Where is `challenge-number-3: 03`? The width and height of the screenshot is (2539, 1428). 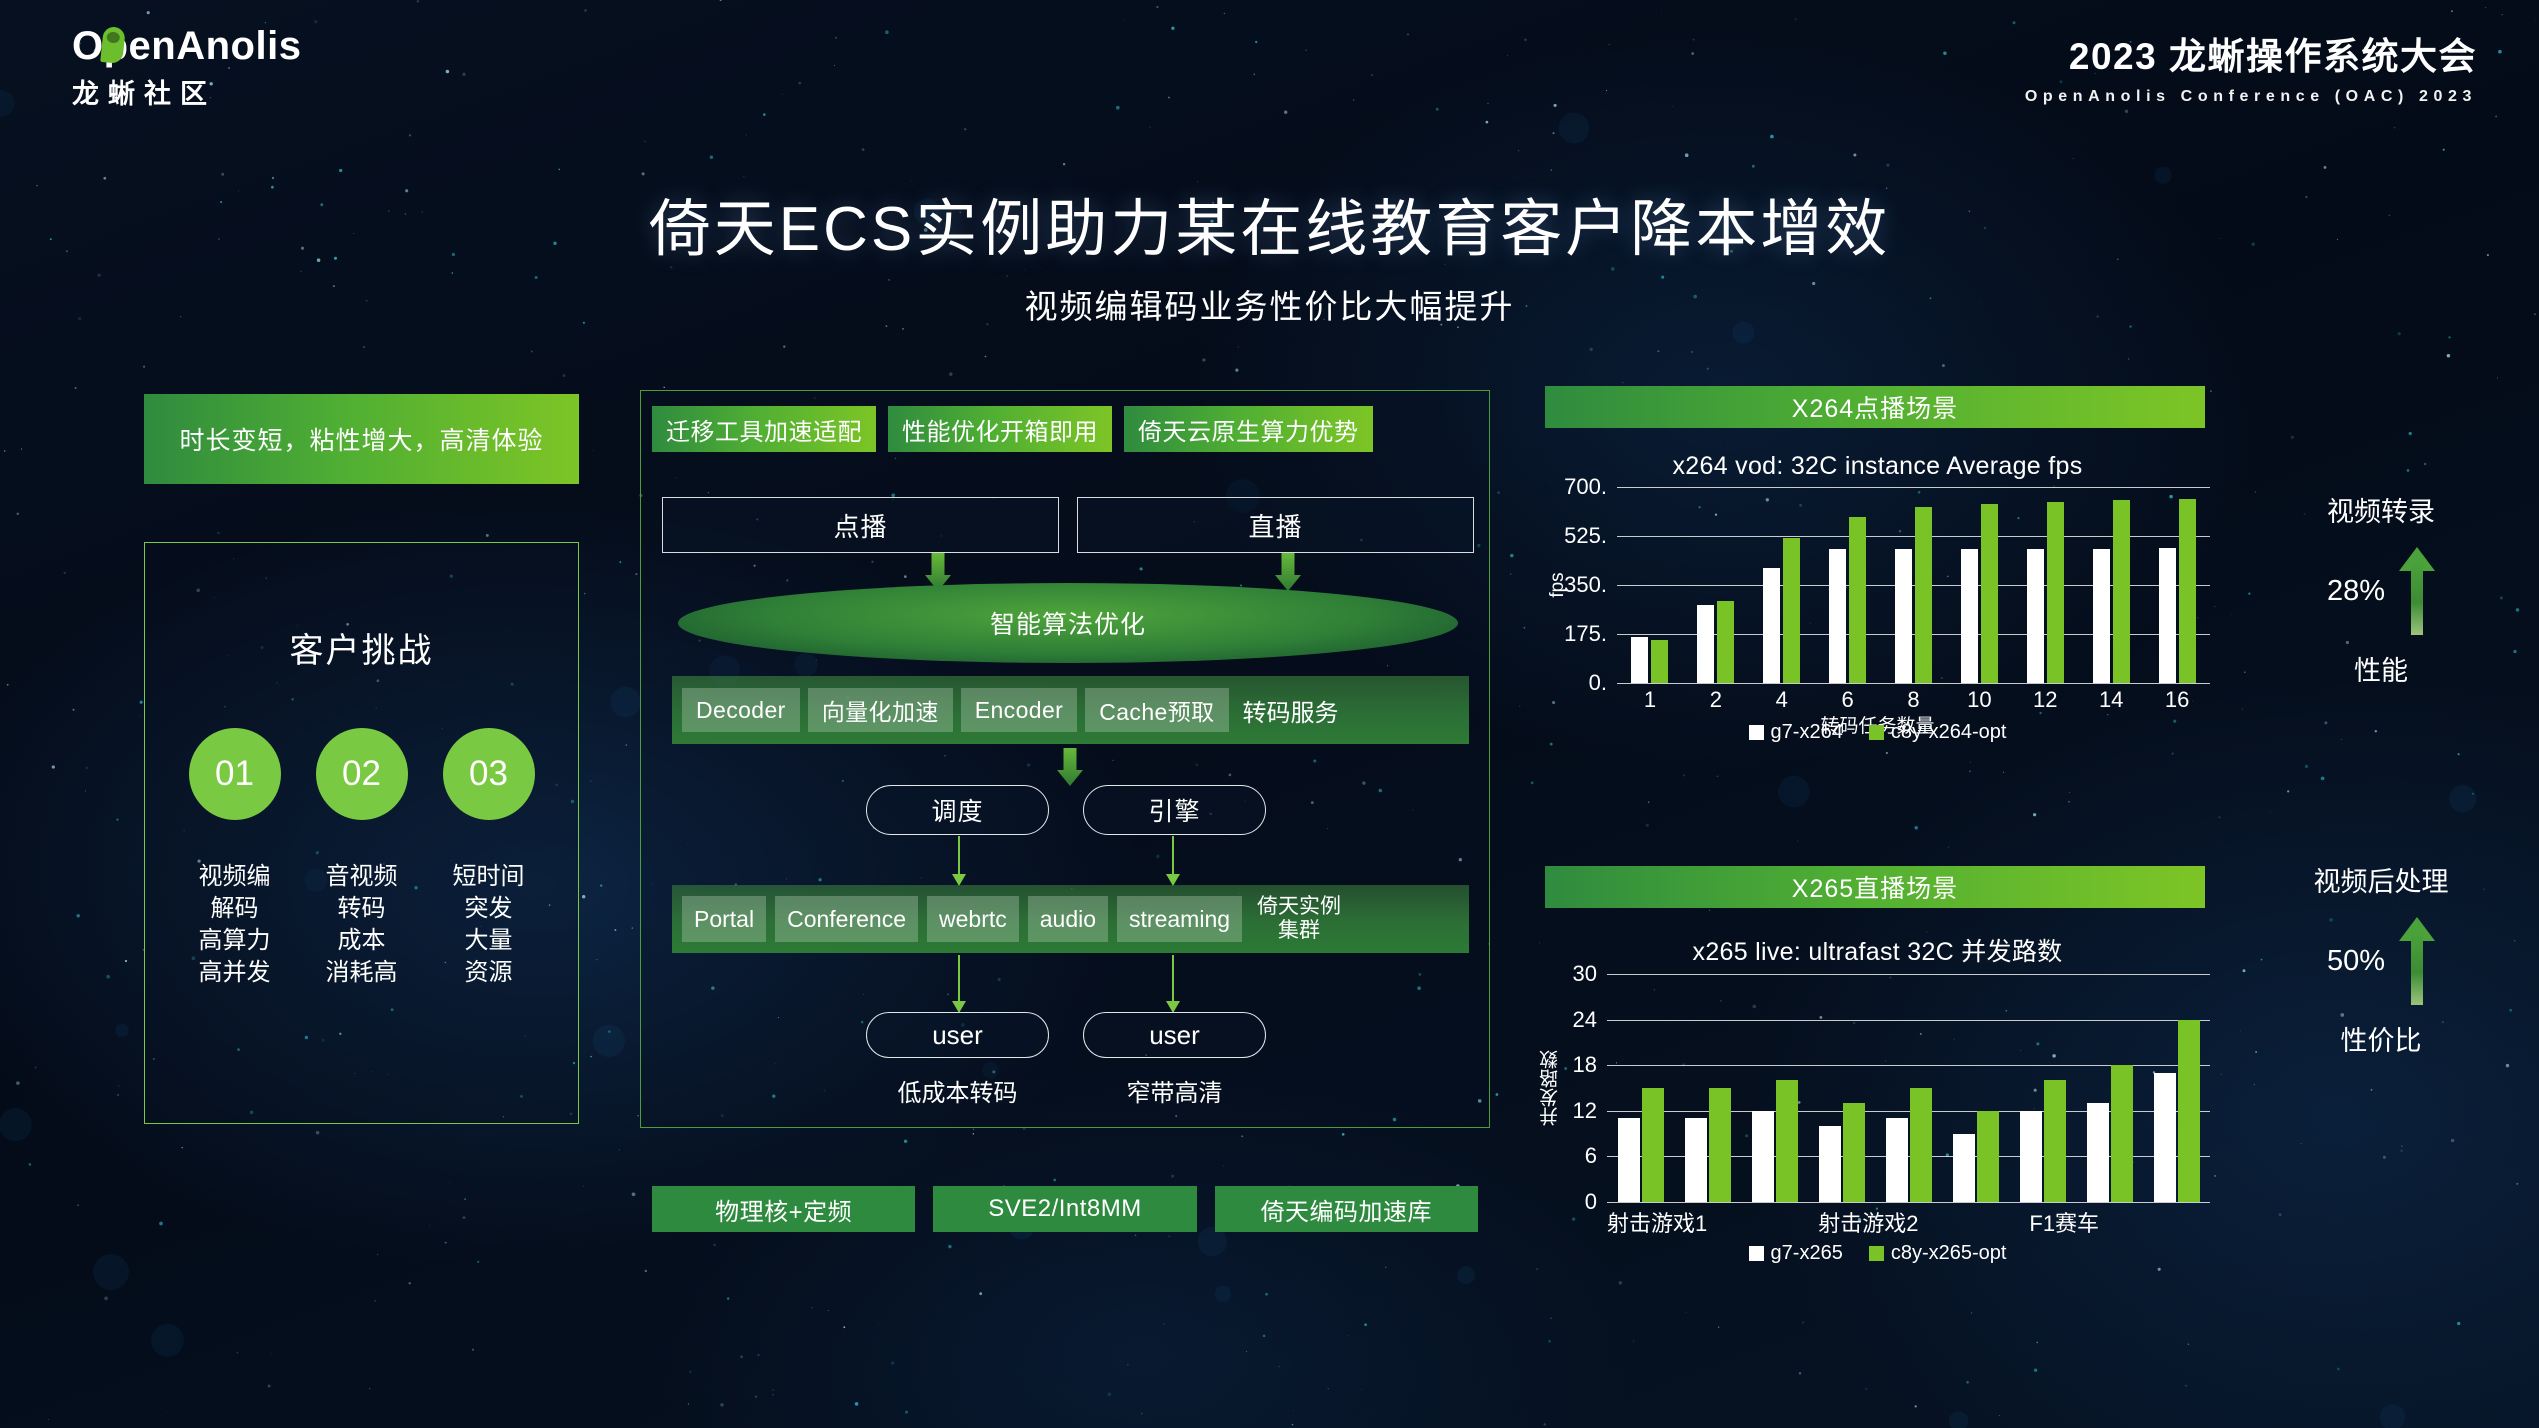
challenge-number-3: 03 is located at coordinates (488, 774).